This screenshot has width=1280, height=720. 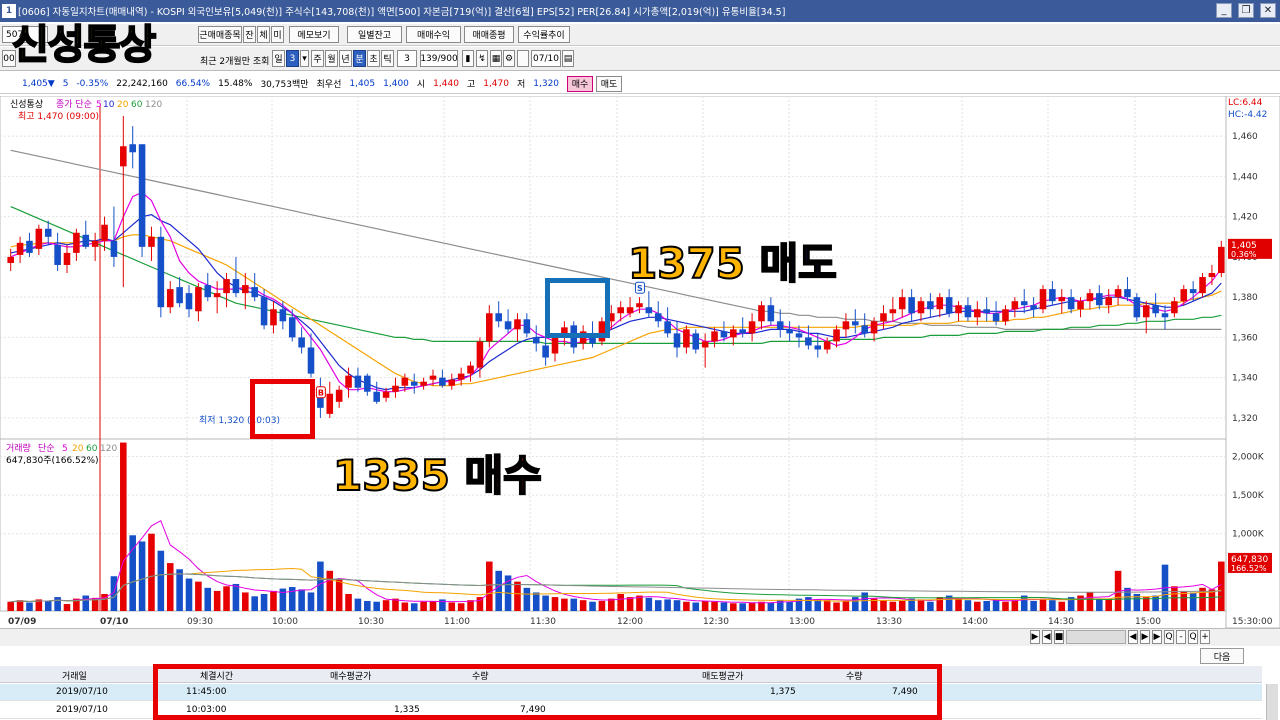 What do you see at coordinates (496, 58) in the screenshot?
I see `grid-icon: ▦` at bounding box center [496, 58].